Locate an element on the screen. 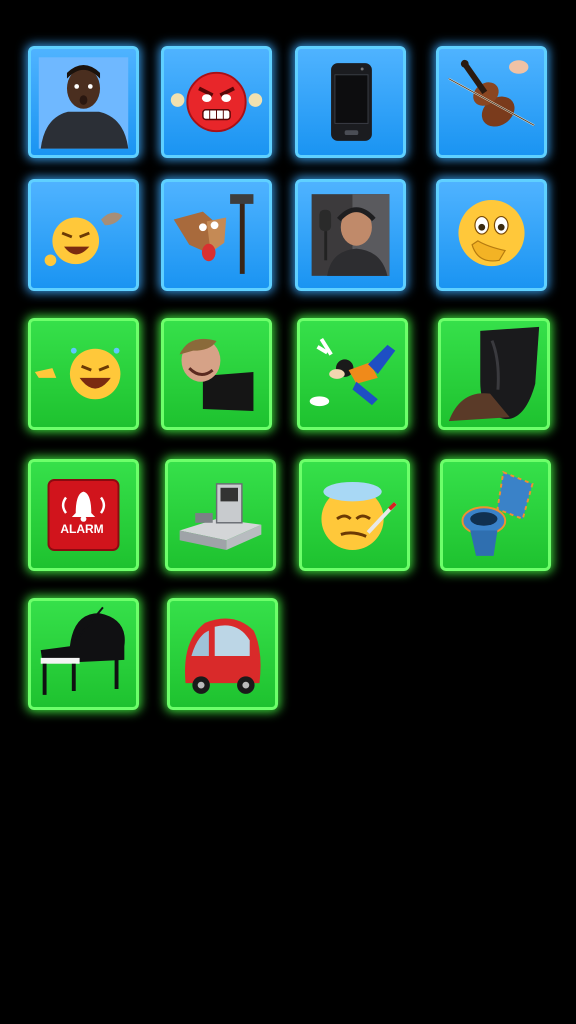  sound-button-person-surprised is located at coordinates (83, 102).